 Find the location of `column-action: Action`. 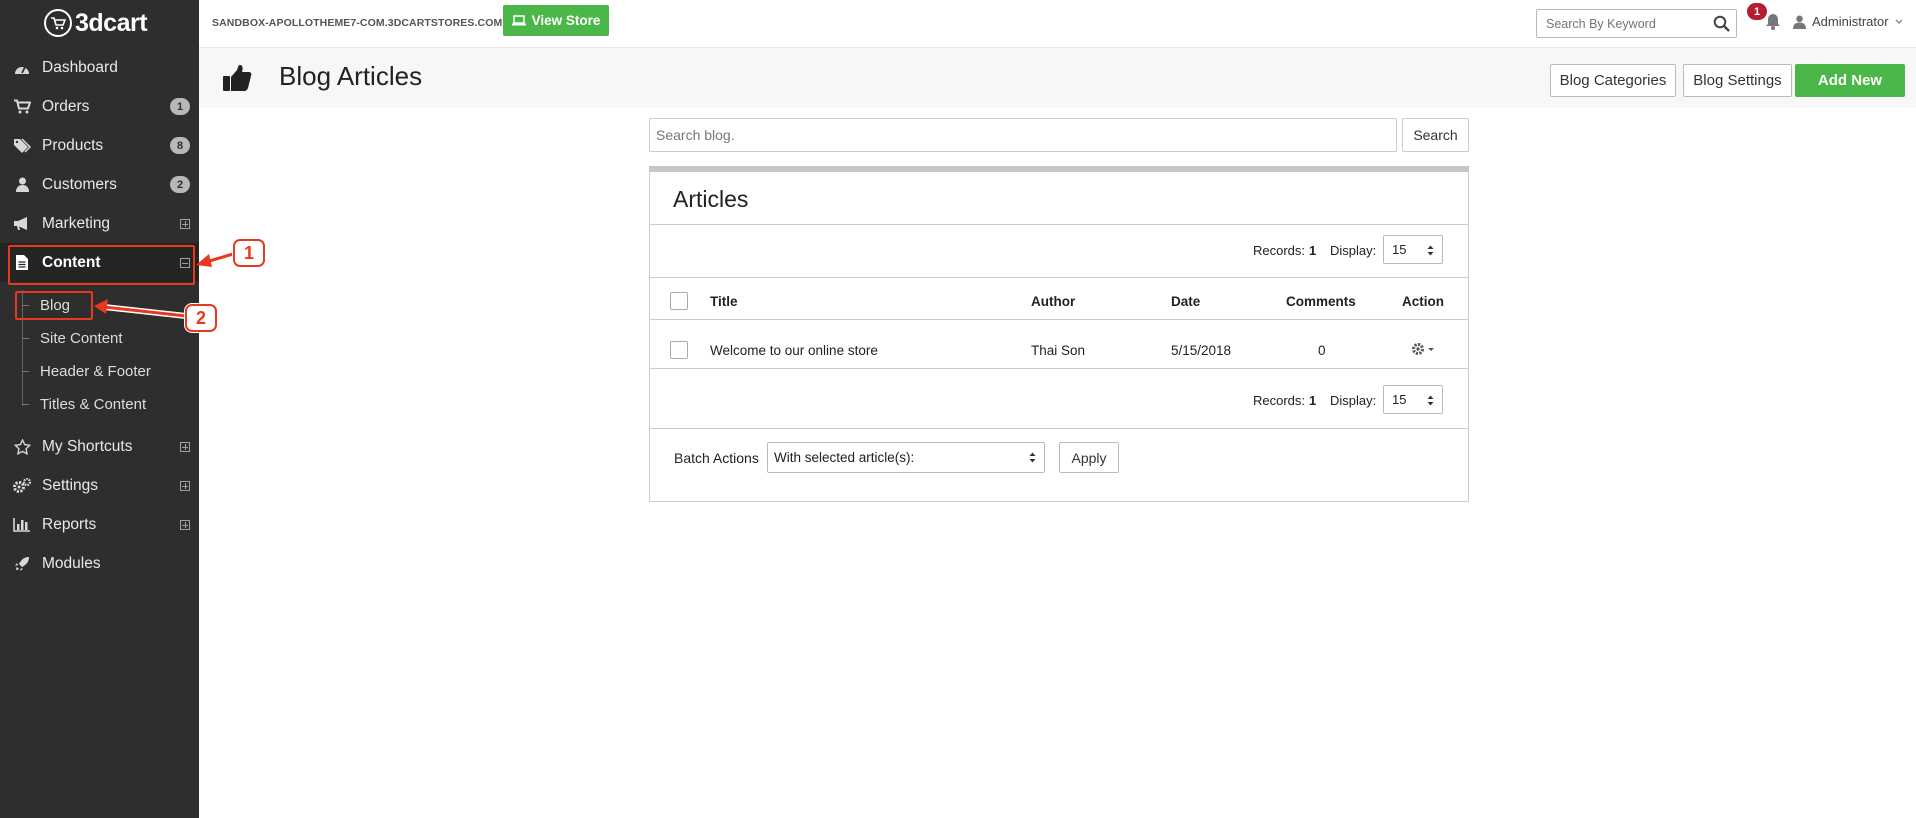

column-action: Action is located at coordinates (1423, 301).